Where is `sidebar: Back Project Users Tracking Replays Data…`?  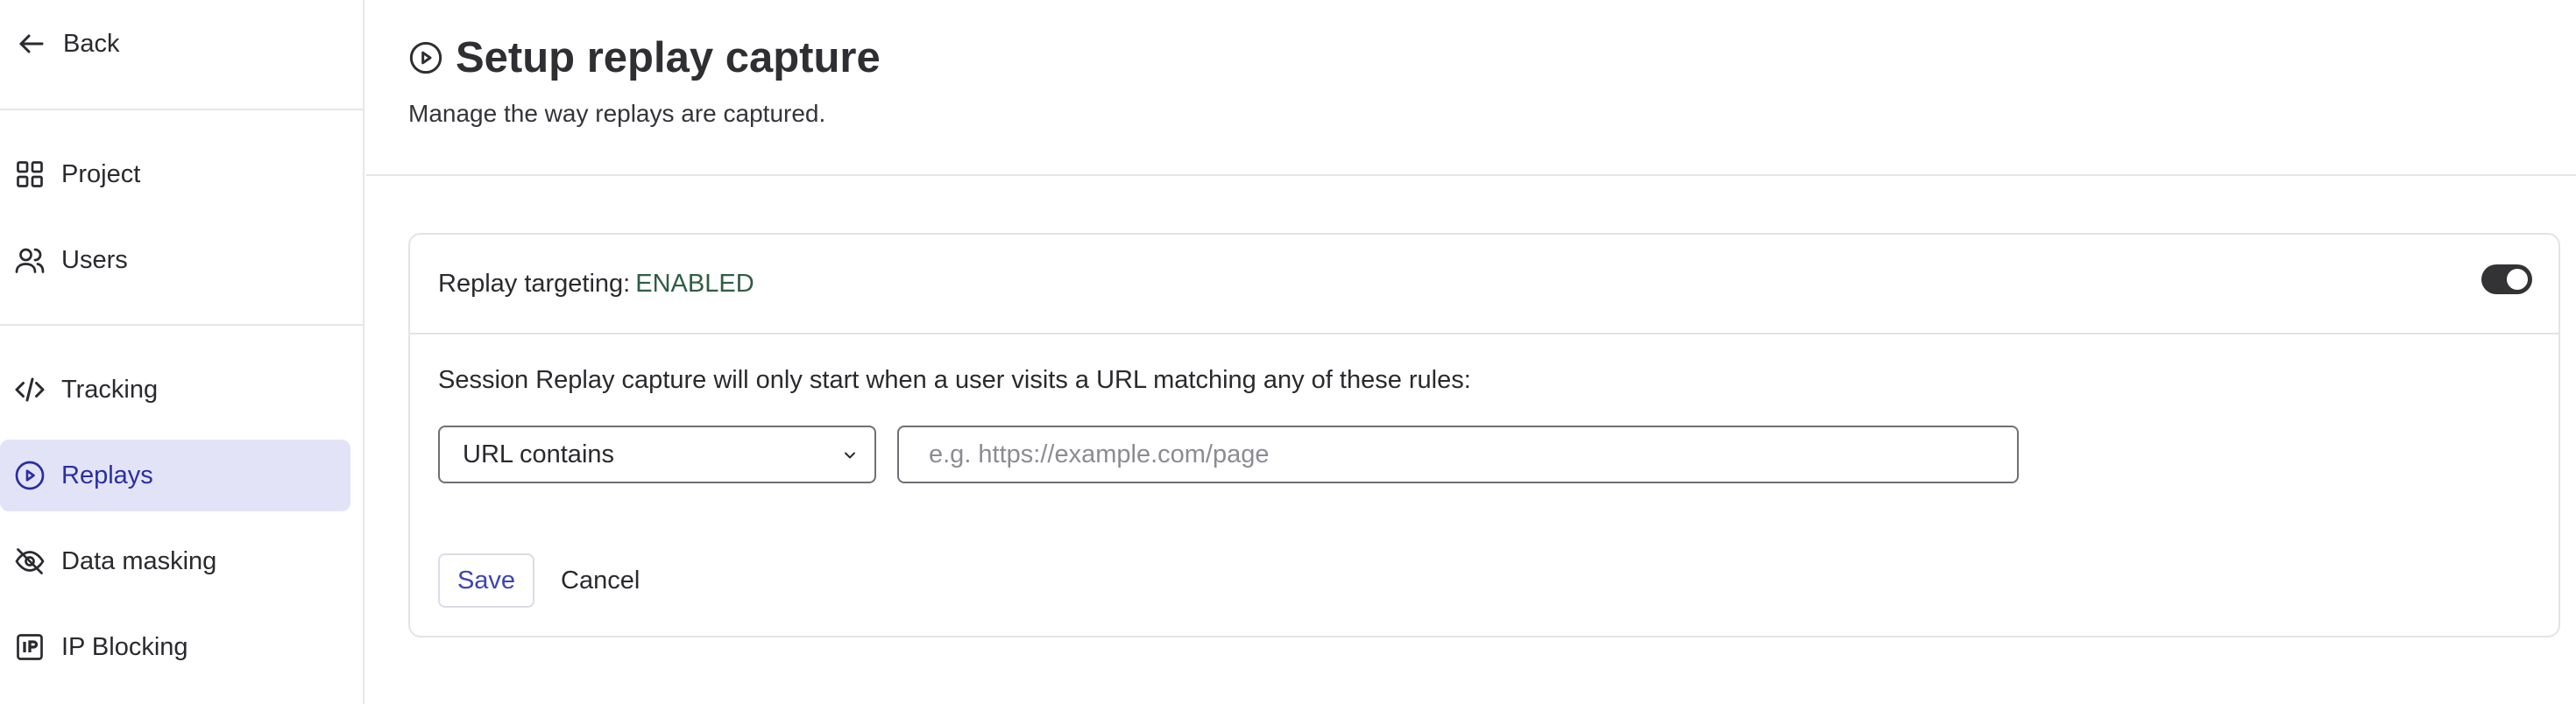
sidebar: Back Project Users Tracking Replays Data… is located at coordinates (182, 352).